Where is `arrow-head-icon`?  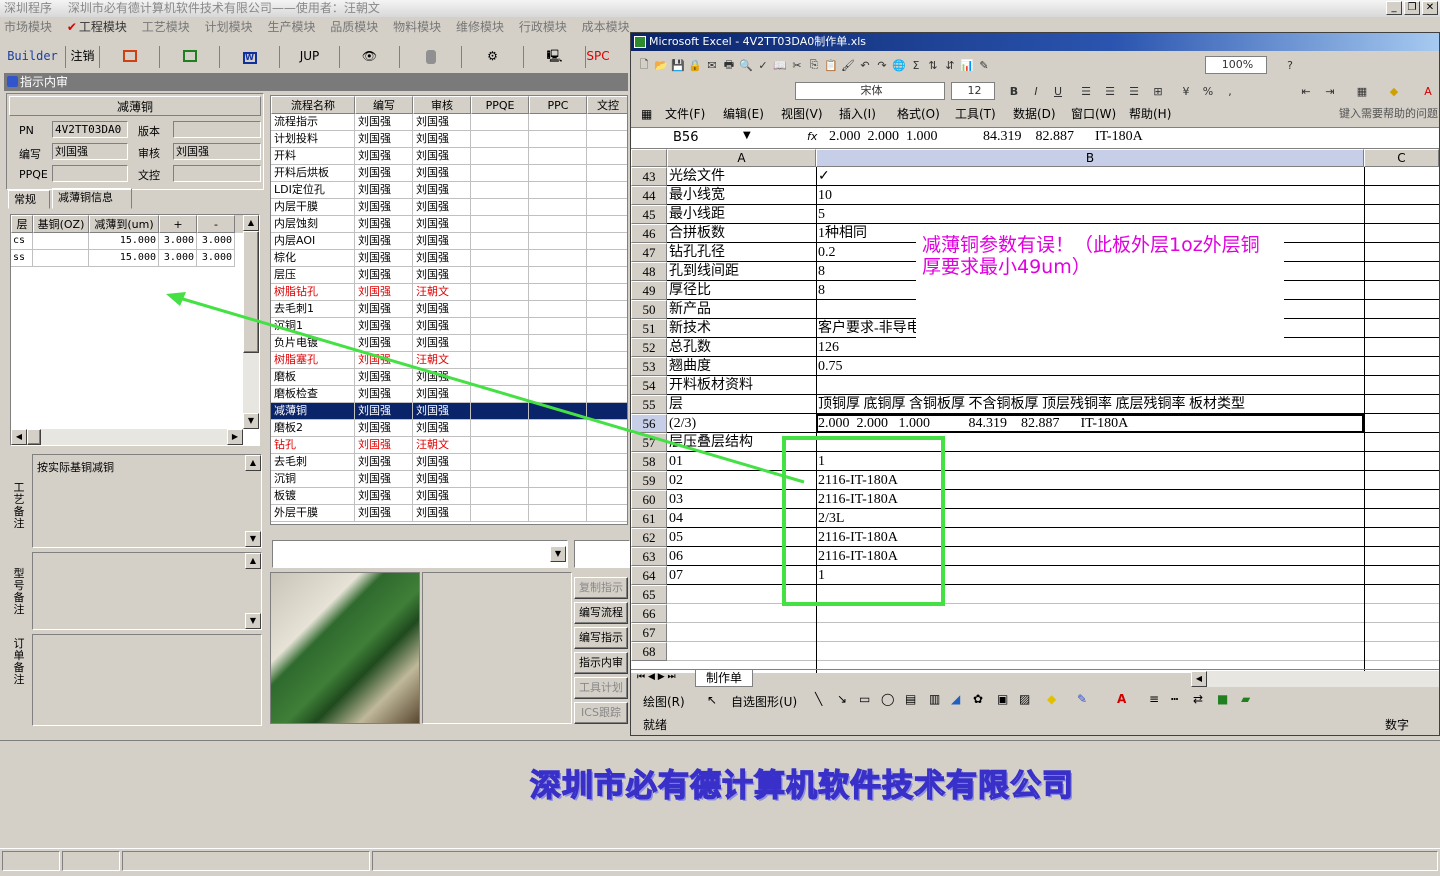
arrow-head-icon is located at coordinates (176, 299).